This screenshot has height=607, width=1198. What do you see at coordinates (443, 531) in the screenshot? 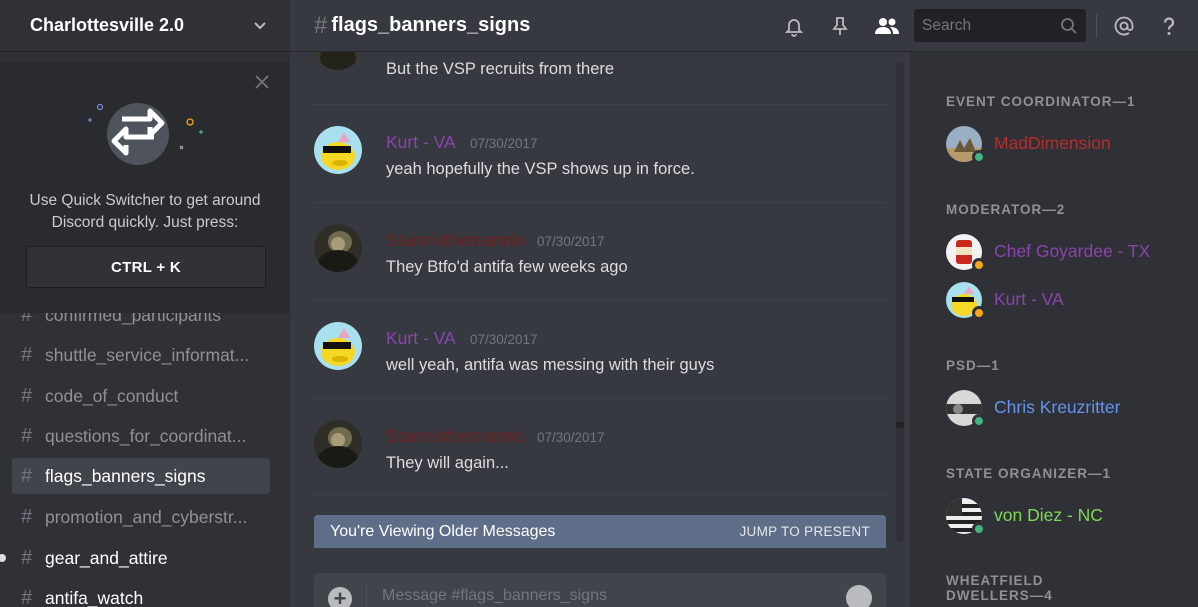
I see `older-messages-label: You're Viewing Older Messages` at bounding box center [443, 531].